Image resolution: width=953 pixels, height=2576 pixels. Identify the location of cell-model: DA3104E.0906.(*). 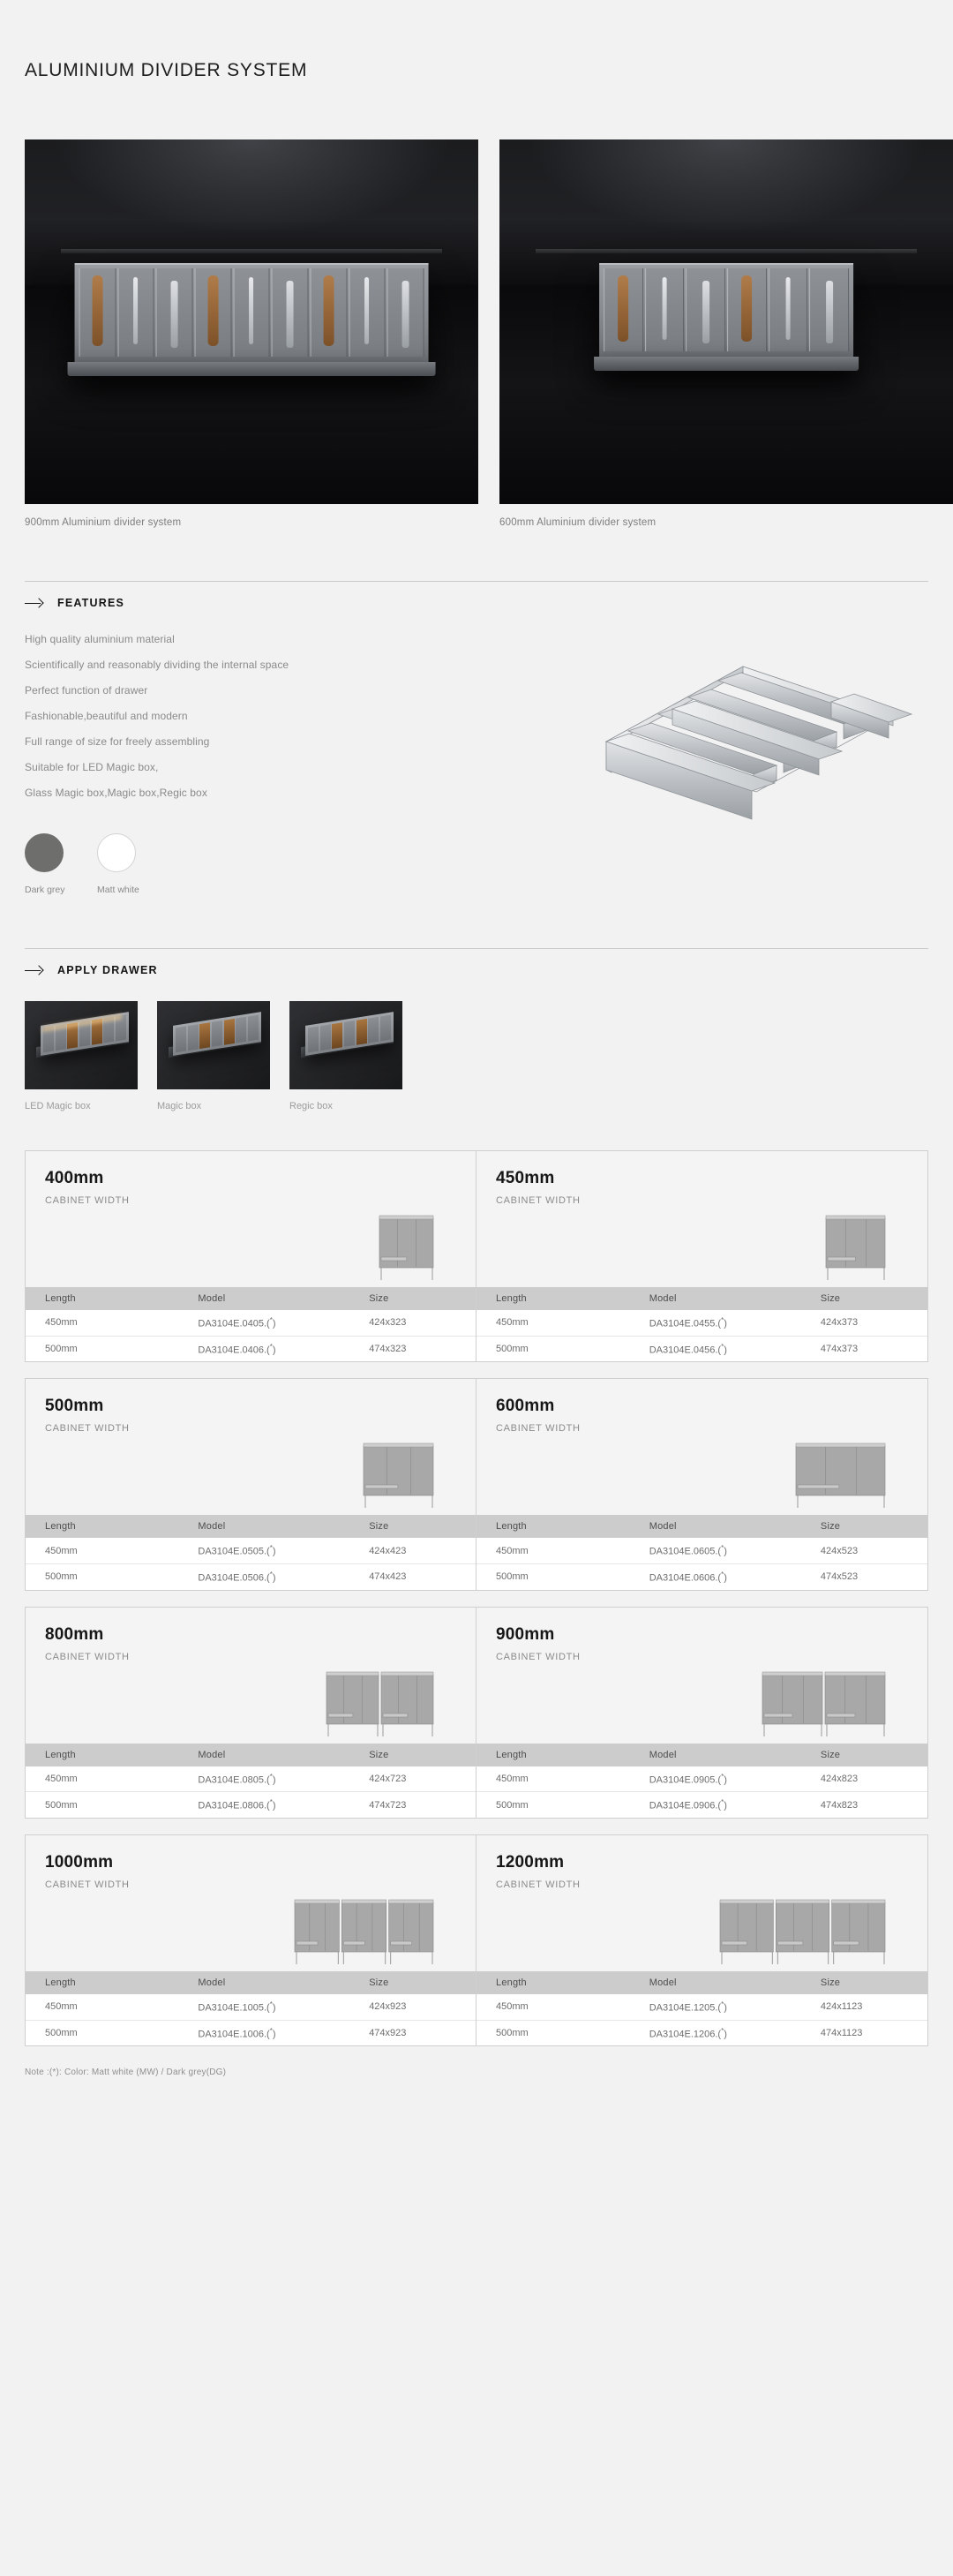
(715, 1805).